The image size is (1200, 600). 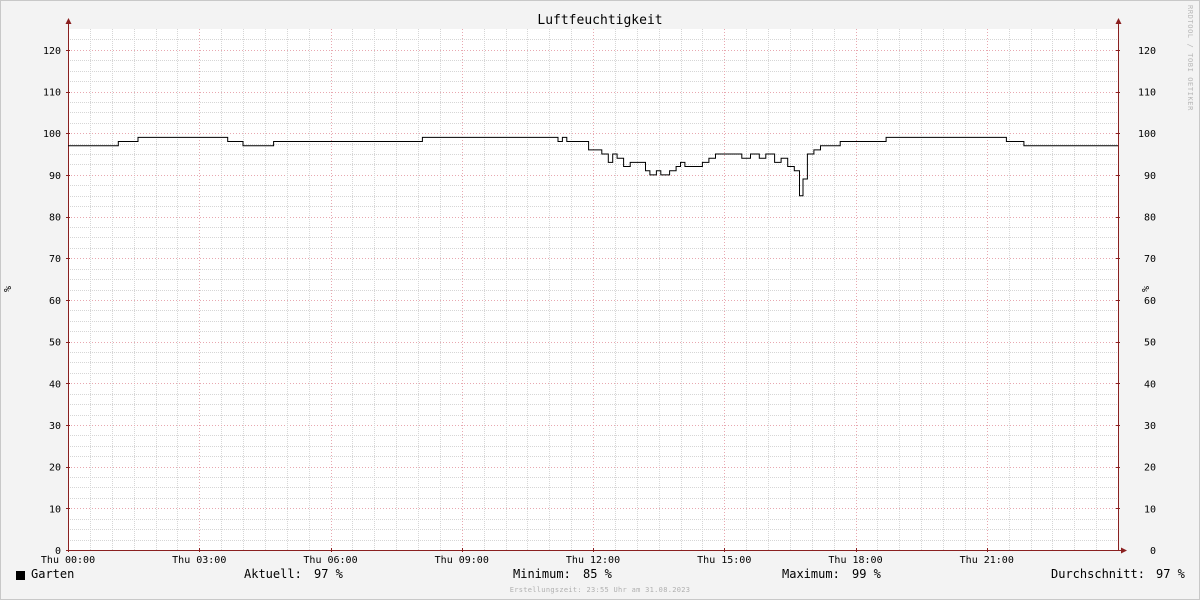 I want to click on y-tick-label: 0, so click(x=1153, y=551).